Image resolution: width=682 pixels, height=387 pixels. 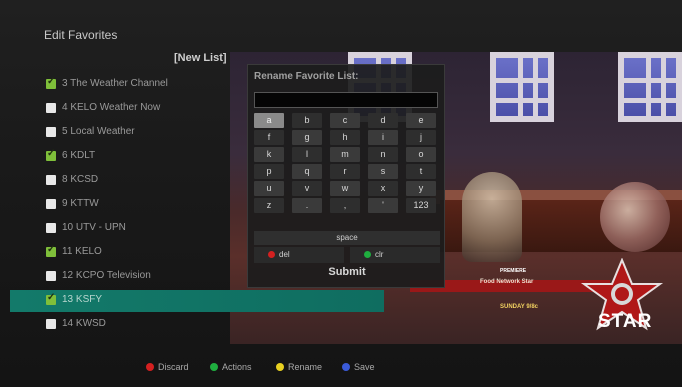 What do you see at coordinates (306, 76) in the screenshot?
I see `dialog-title: Rename Favorite List:` at bounding box center [306, 76].